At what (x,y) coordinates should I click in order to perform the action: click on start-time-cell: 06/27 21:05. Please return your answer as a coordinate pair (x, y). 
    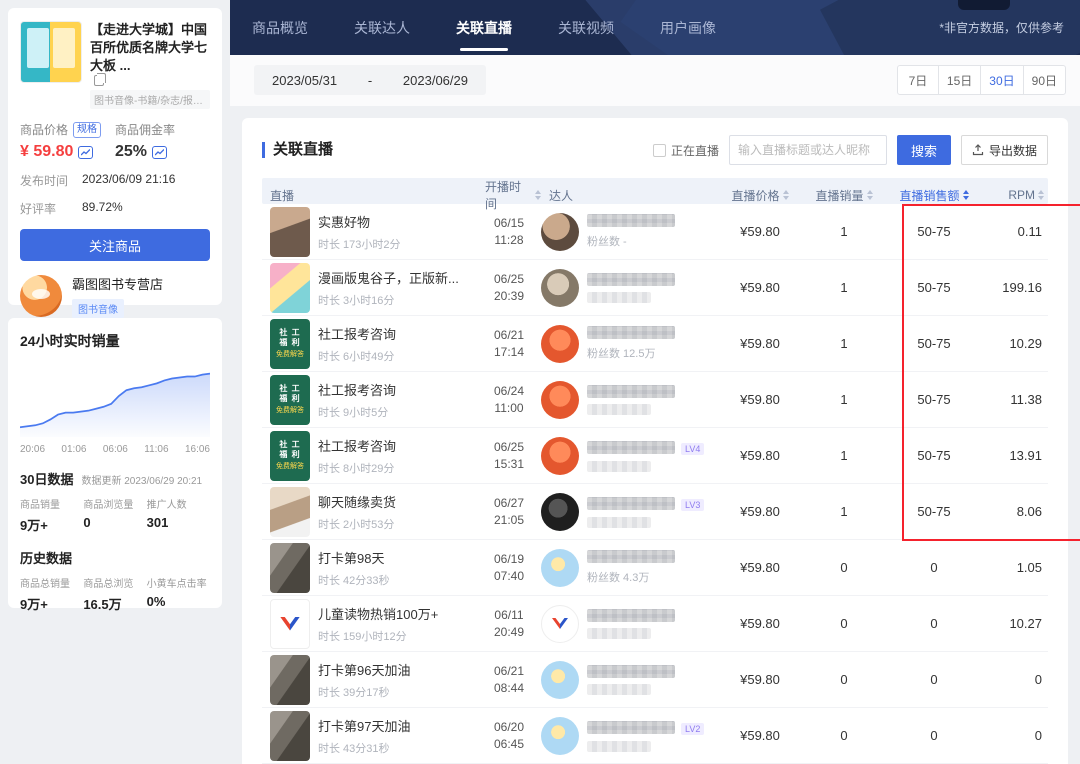
    Looking at the image, I should click on (509, 512).